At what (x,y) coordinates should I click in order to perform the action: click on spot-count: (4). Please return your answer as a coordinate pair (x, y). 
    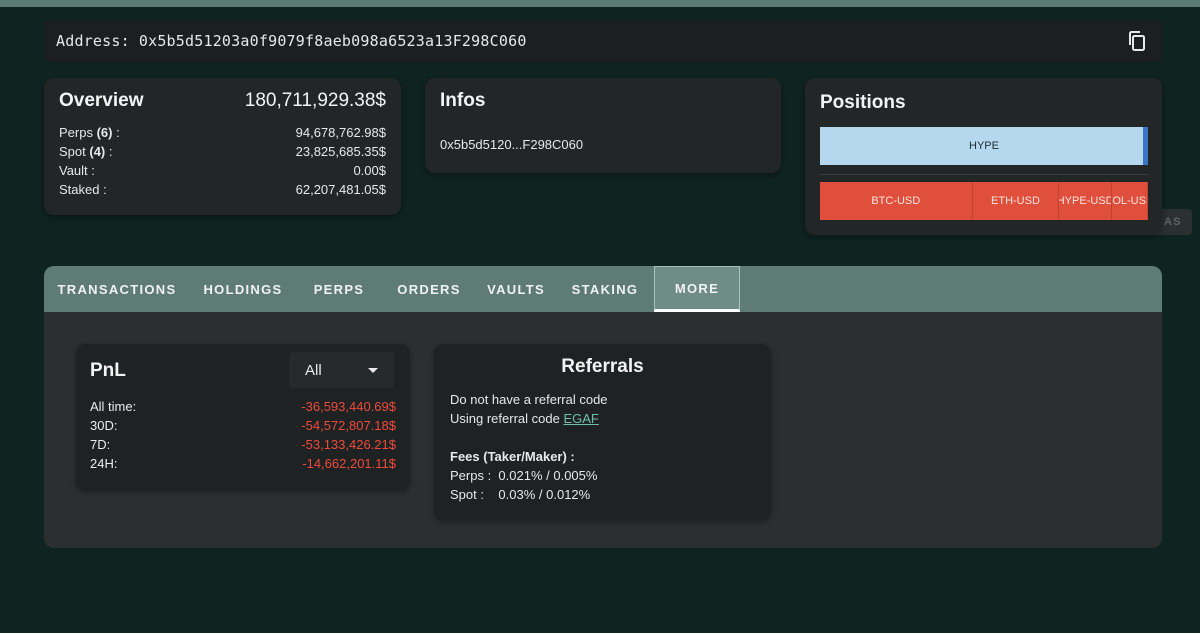
    Looking at the image, I should click on (97, 151).